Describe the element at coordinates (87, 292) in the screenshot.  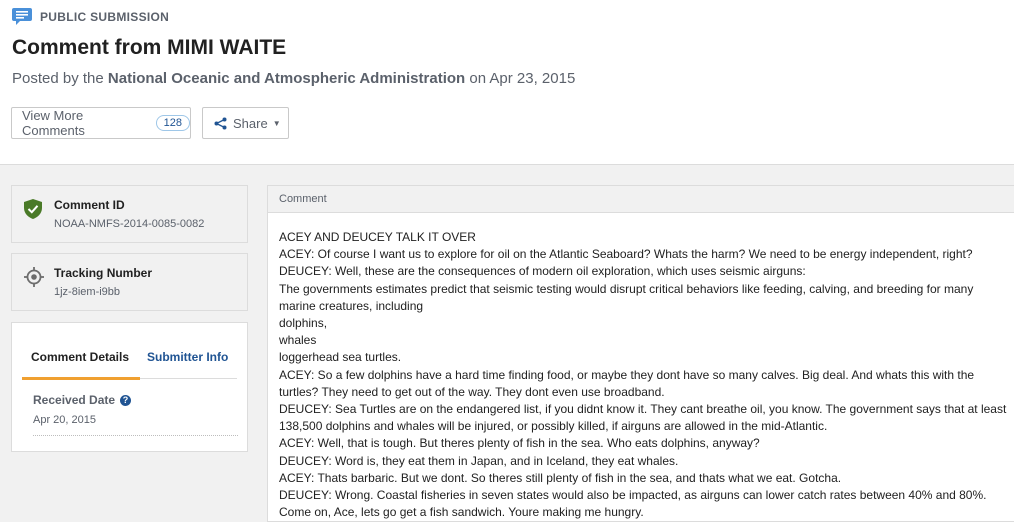
I see `tracking-number-value: 1jz-8iem-i9bb` at that location.